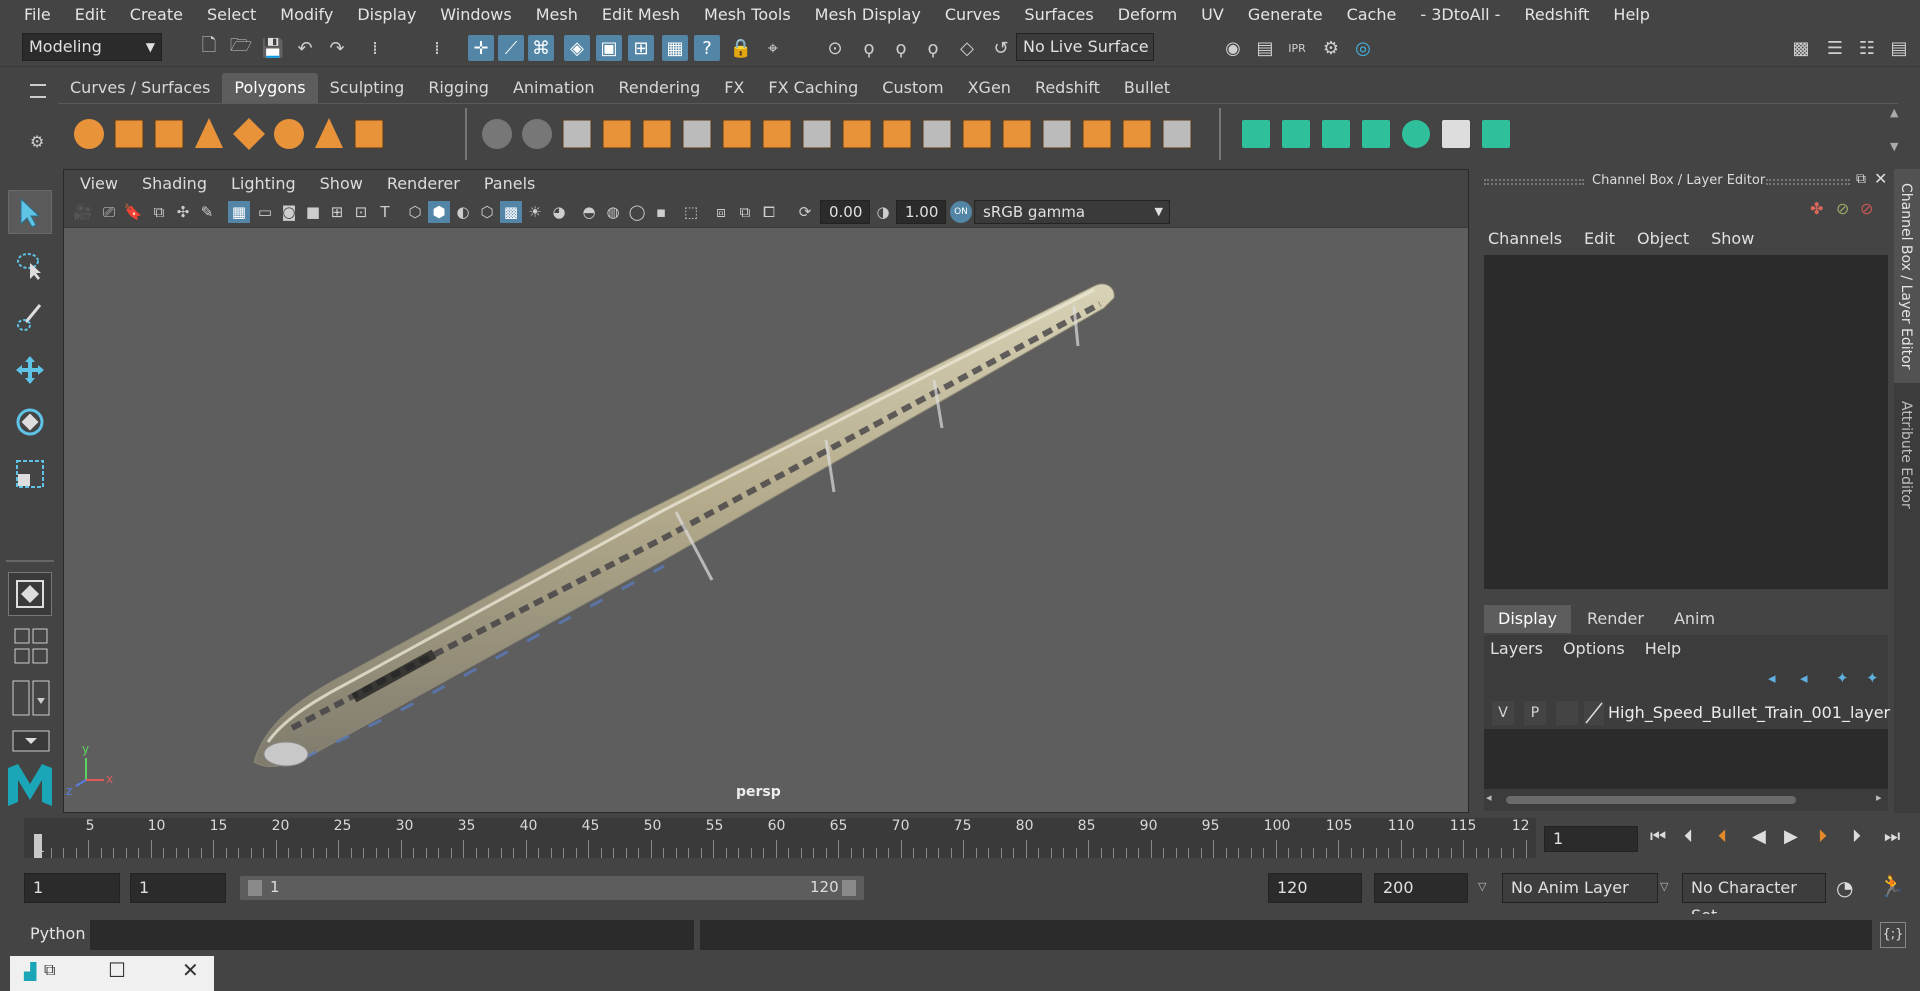  Describe the element at coordinates (989, 88) in the screenshot. I see `shelf-tab-xgen: XGen` at that location.